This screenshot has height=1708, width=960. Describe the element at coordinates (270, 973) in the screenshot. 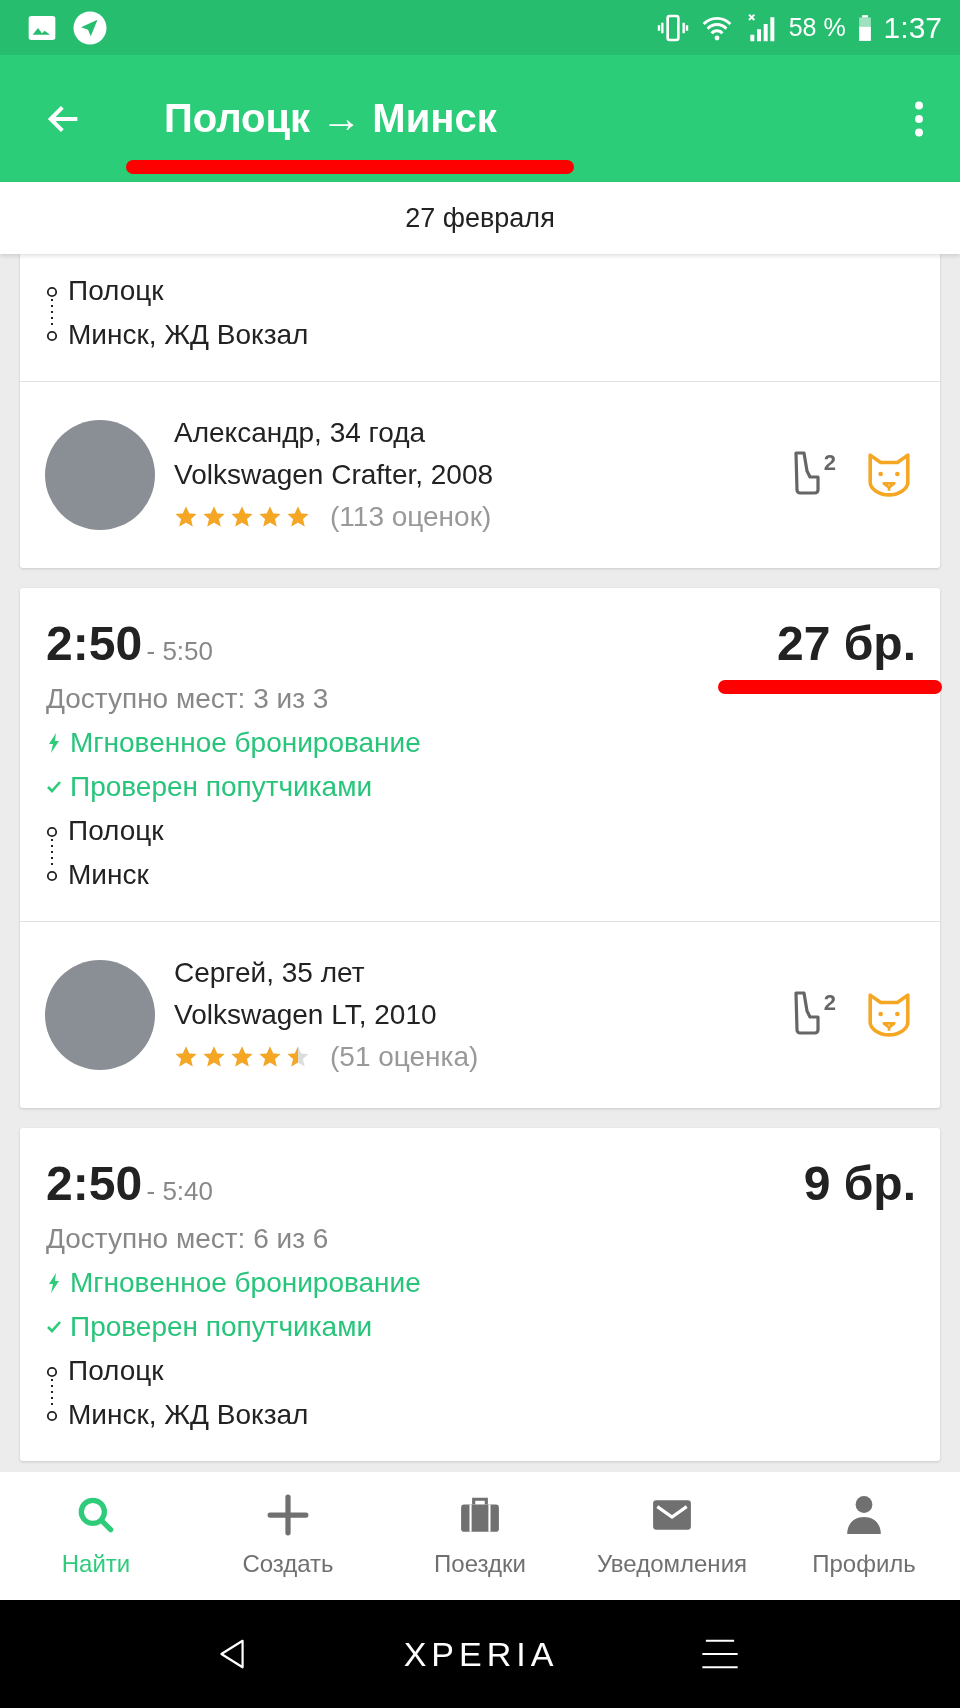

I see `driver-name: Сергей, 35 лет` at that location.